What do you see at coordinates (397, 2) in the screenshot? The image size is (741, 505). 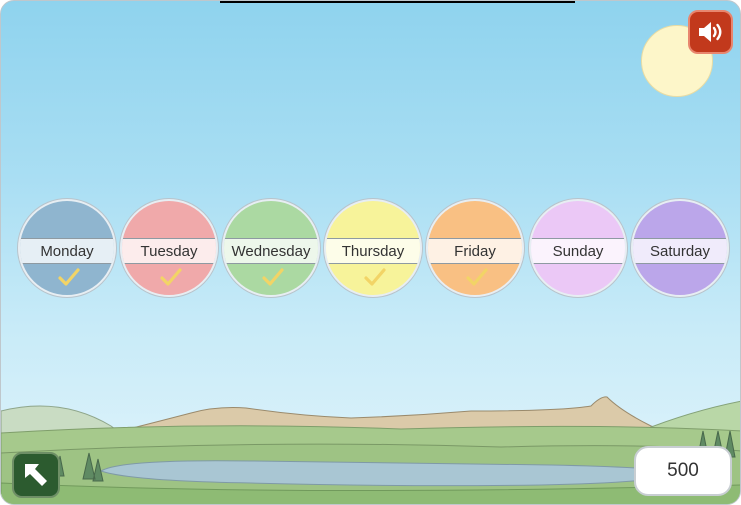 I see `top-bar` at bounding box center [397, 2].